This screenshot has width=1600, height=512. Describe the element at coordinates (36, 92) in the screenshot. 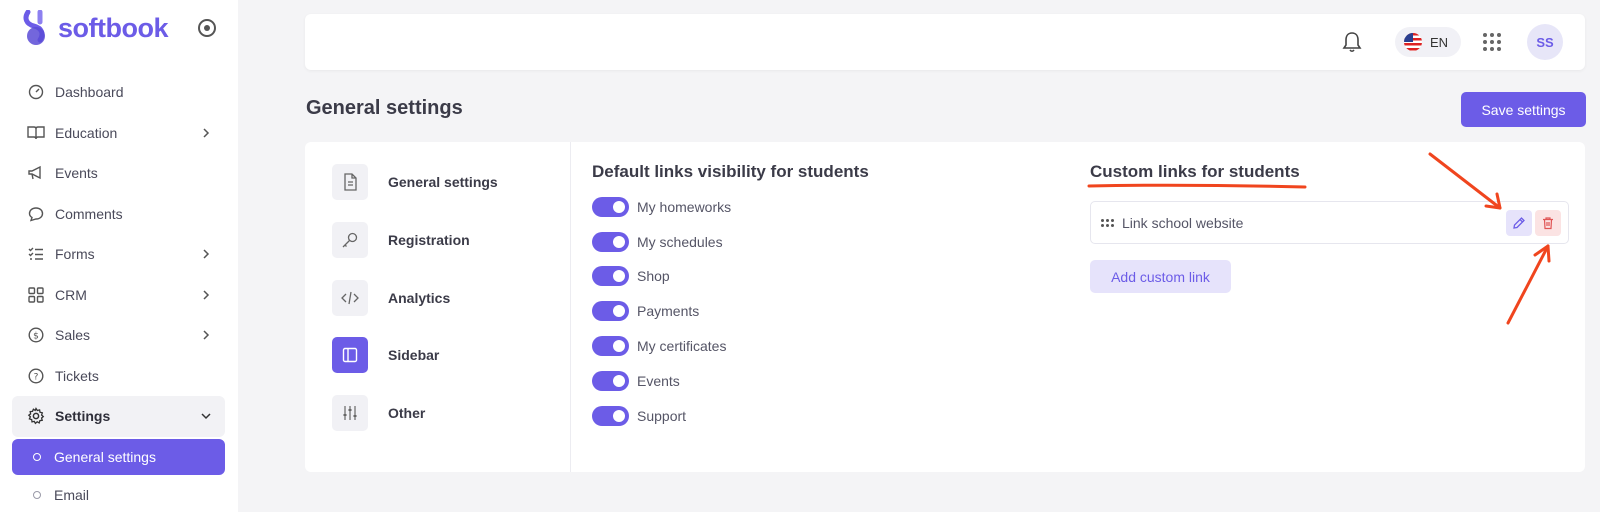

I see `dashboard-icon` at that location.